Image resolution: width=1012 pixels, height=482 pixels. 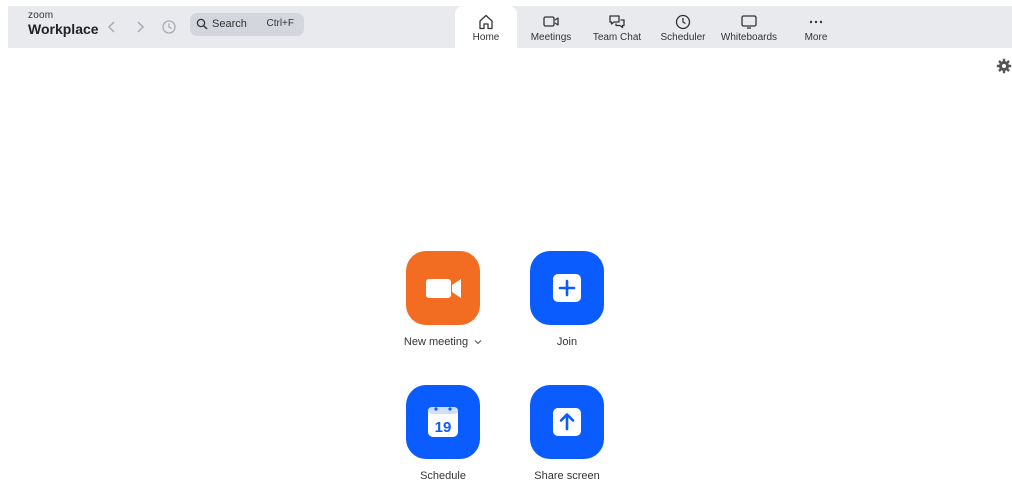 I want to click on chevron-right-icon, so click(x=141, y=27).